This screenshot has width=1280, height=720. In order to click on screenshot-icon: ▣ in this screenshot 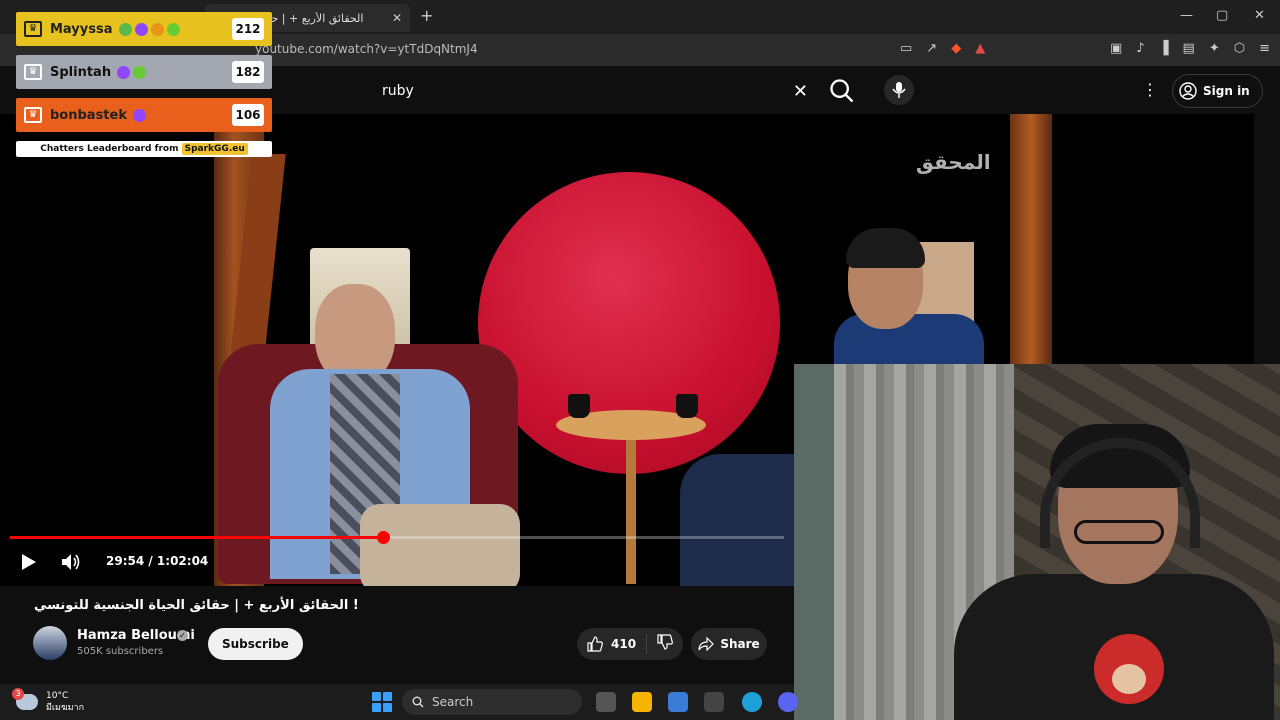, I will do `click(1116, 48)`.